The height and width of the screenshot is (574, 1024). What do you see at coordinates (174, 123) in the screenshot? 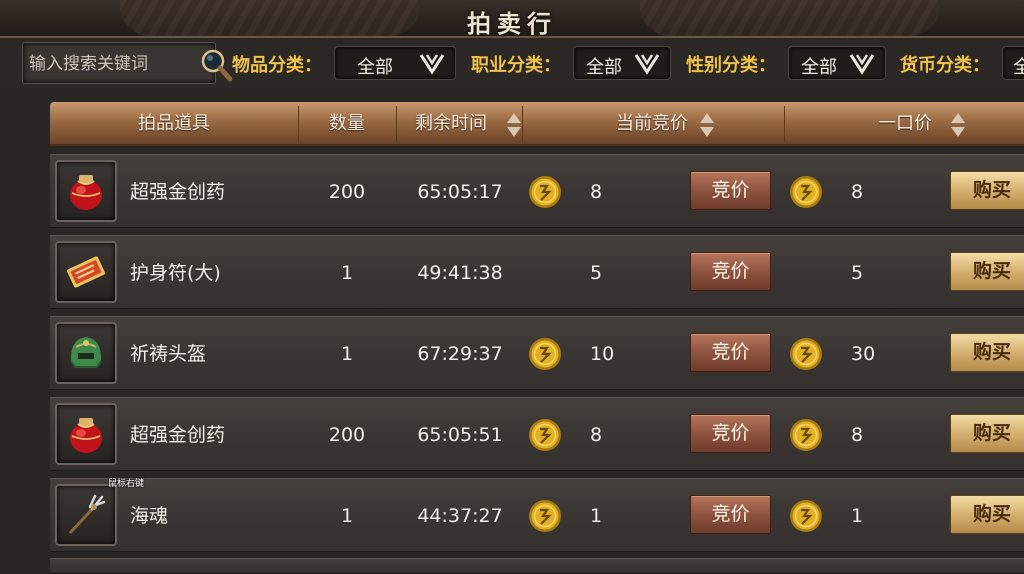
I see `col-item-header: 拍品道具` at bounding box center [174, 123].